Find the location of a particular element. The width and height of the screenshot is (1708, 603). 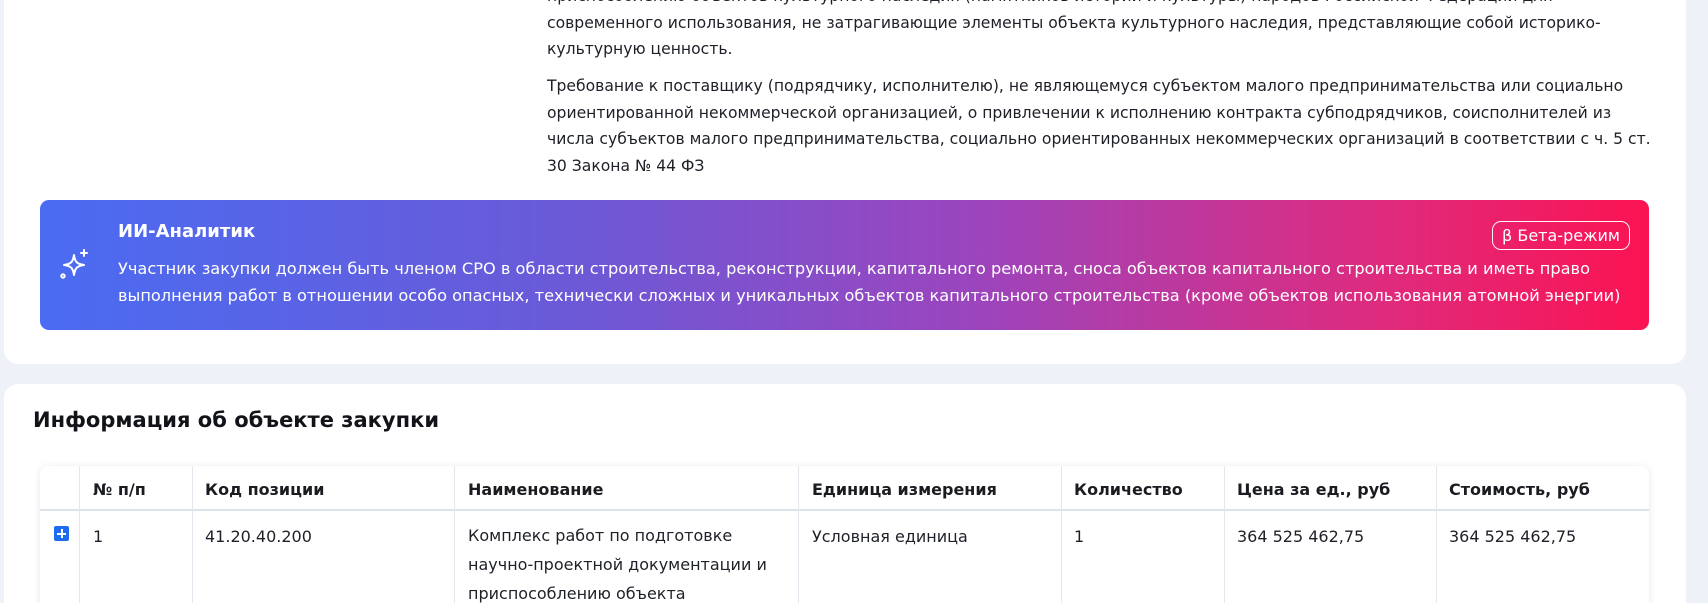

section-title: Информация об объекте закупки is located at coordinates (236, 420).